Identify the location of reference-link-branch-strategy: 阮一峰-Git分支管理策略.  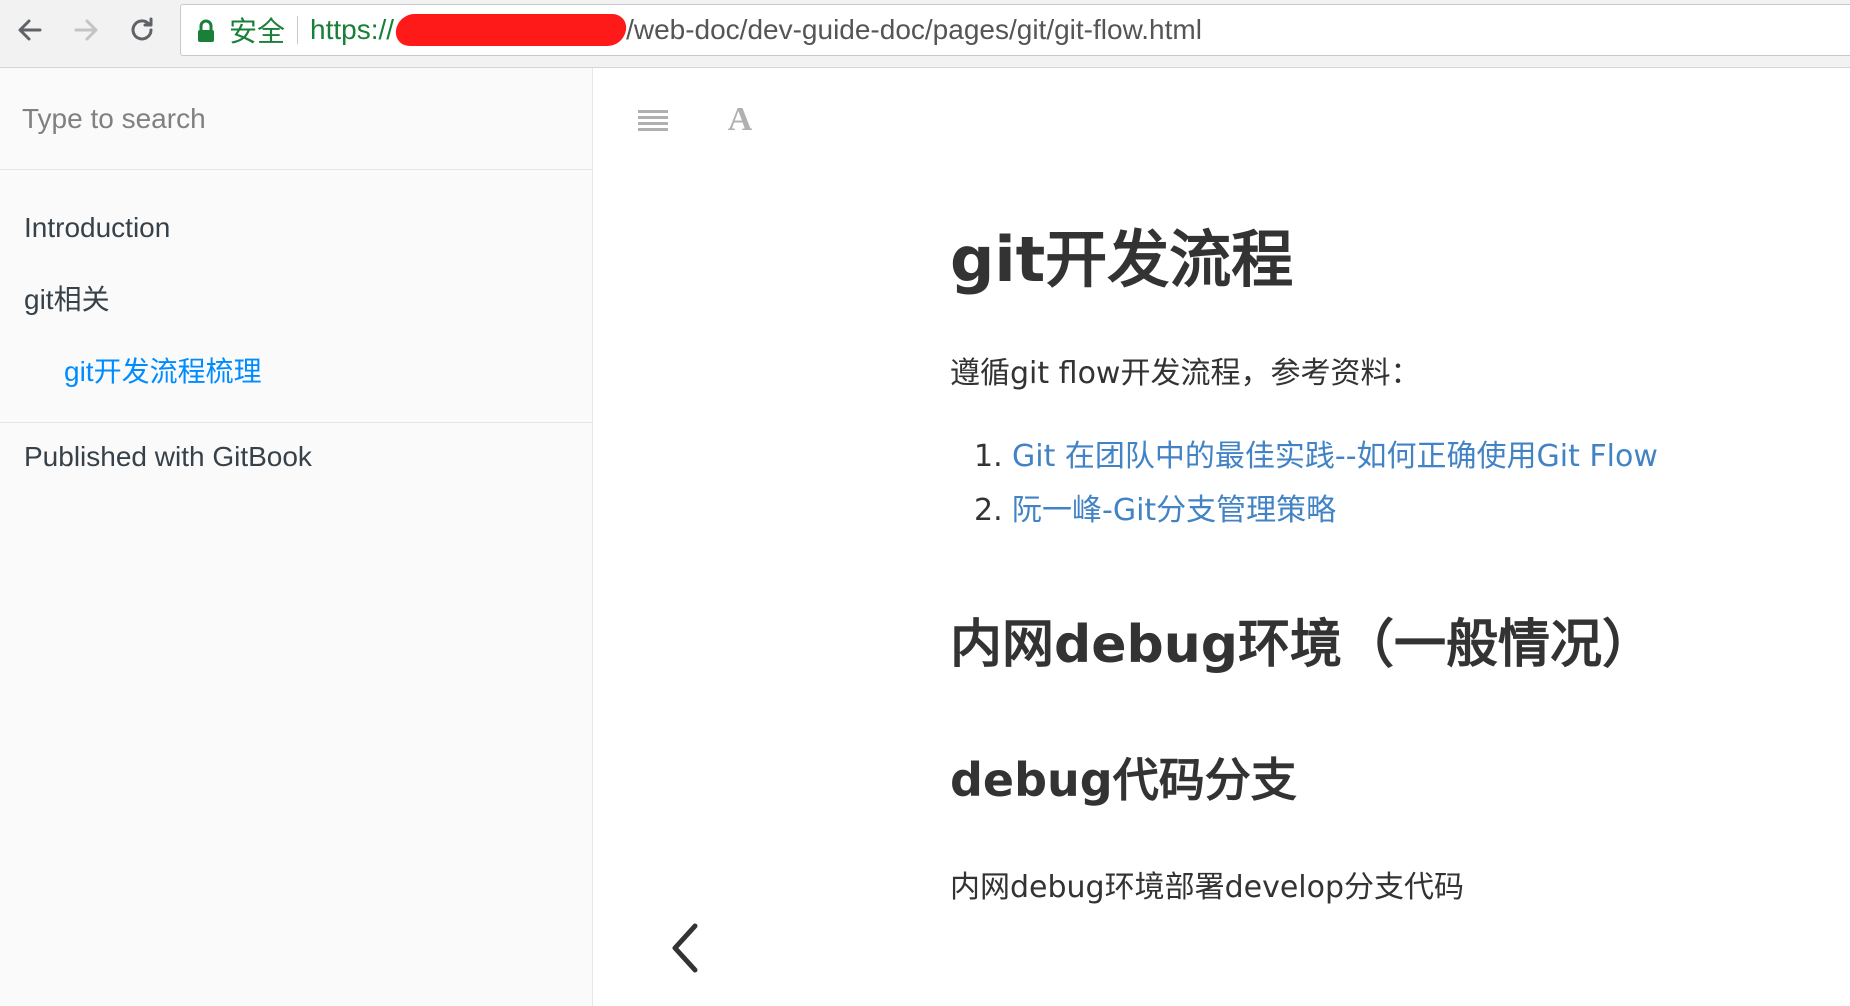
(1174, 511).